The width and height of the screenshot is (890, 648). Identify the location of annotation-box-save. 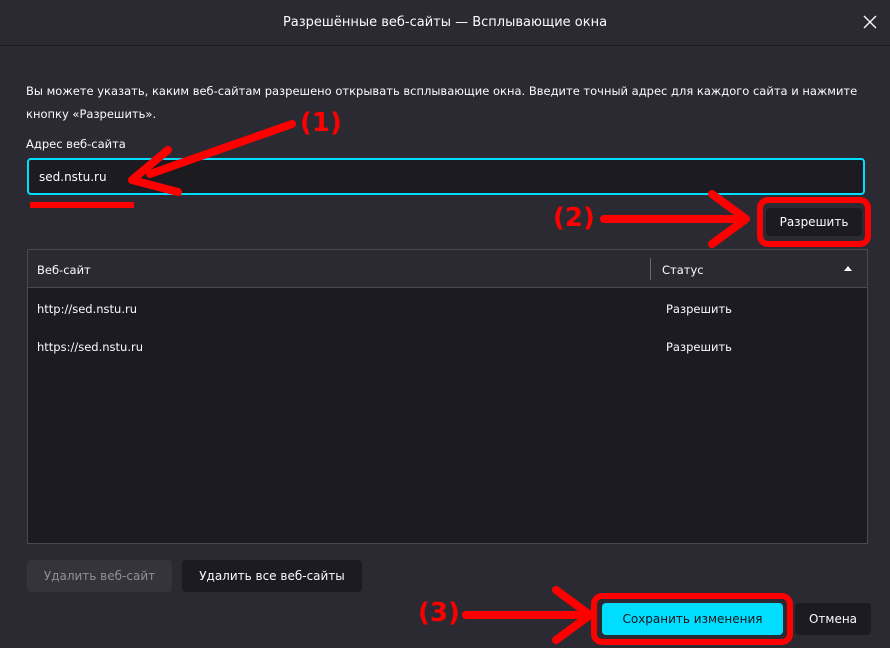
(692, 619).